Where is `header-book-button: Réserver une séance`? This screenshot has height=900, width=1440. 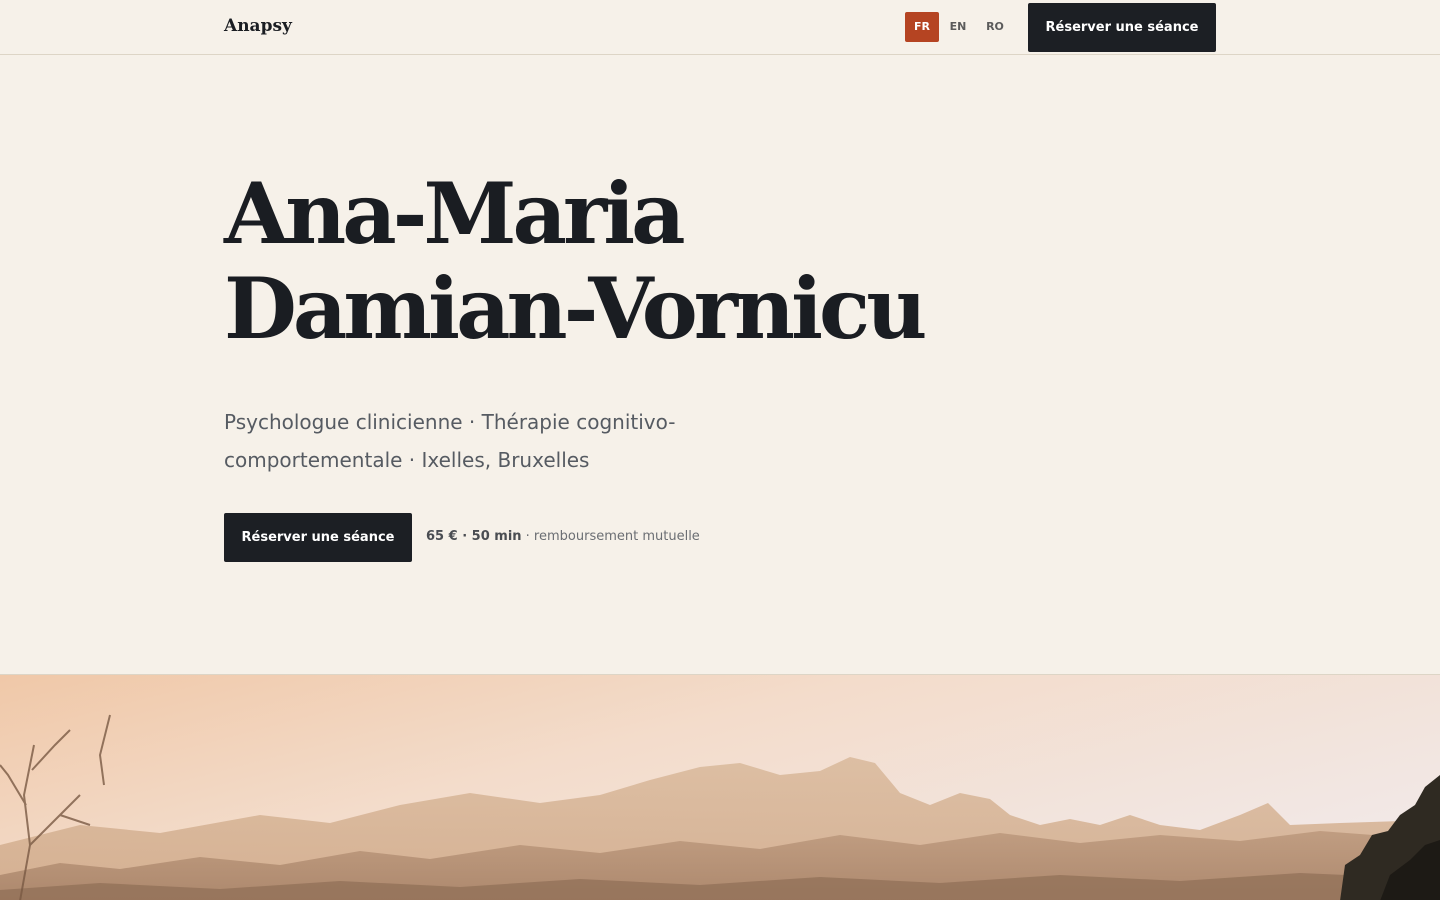
header-book-button: Réserver une séance is located at coordinates (1122, 27).